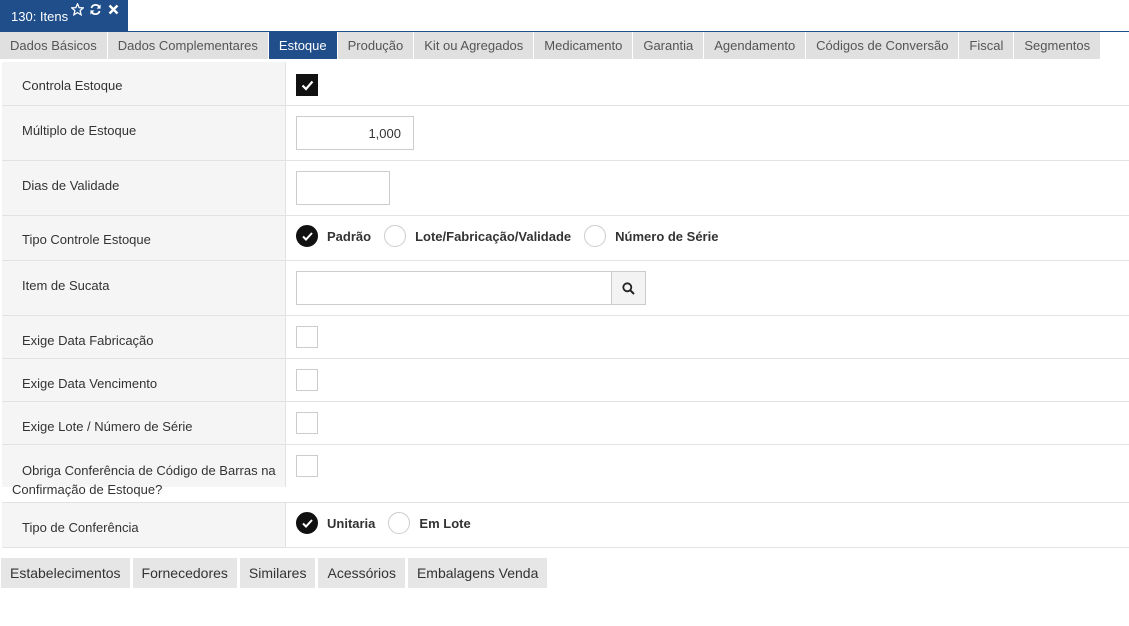  I want to click on tab-acessorios: Acessórios, so click(361, 573).